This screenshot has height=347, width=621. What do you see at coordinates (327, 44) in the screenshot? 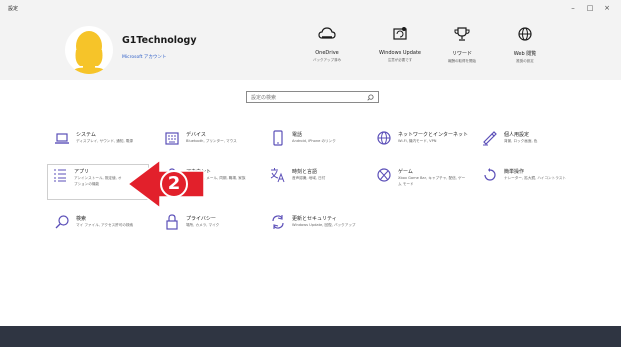
I see `header-item-onedrive: OneDrive バックアップ済み` at bounding box center [327, 44].